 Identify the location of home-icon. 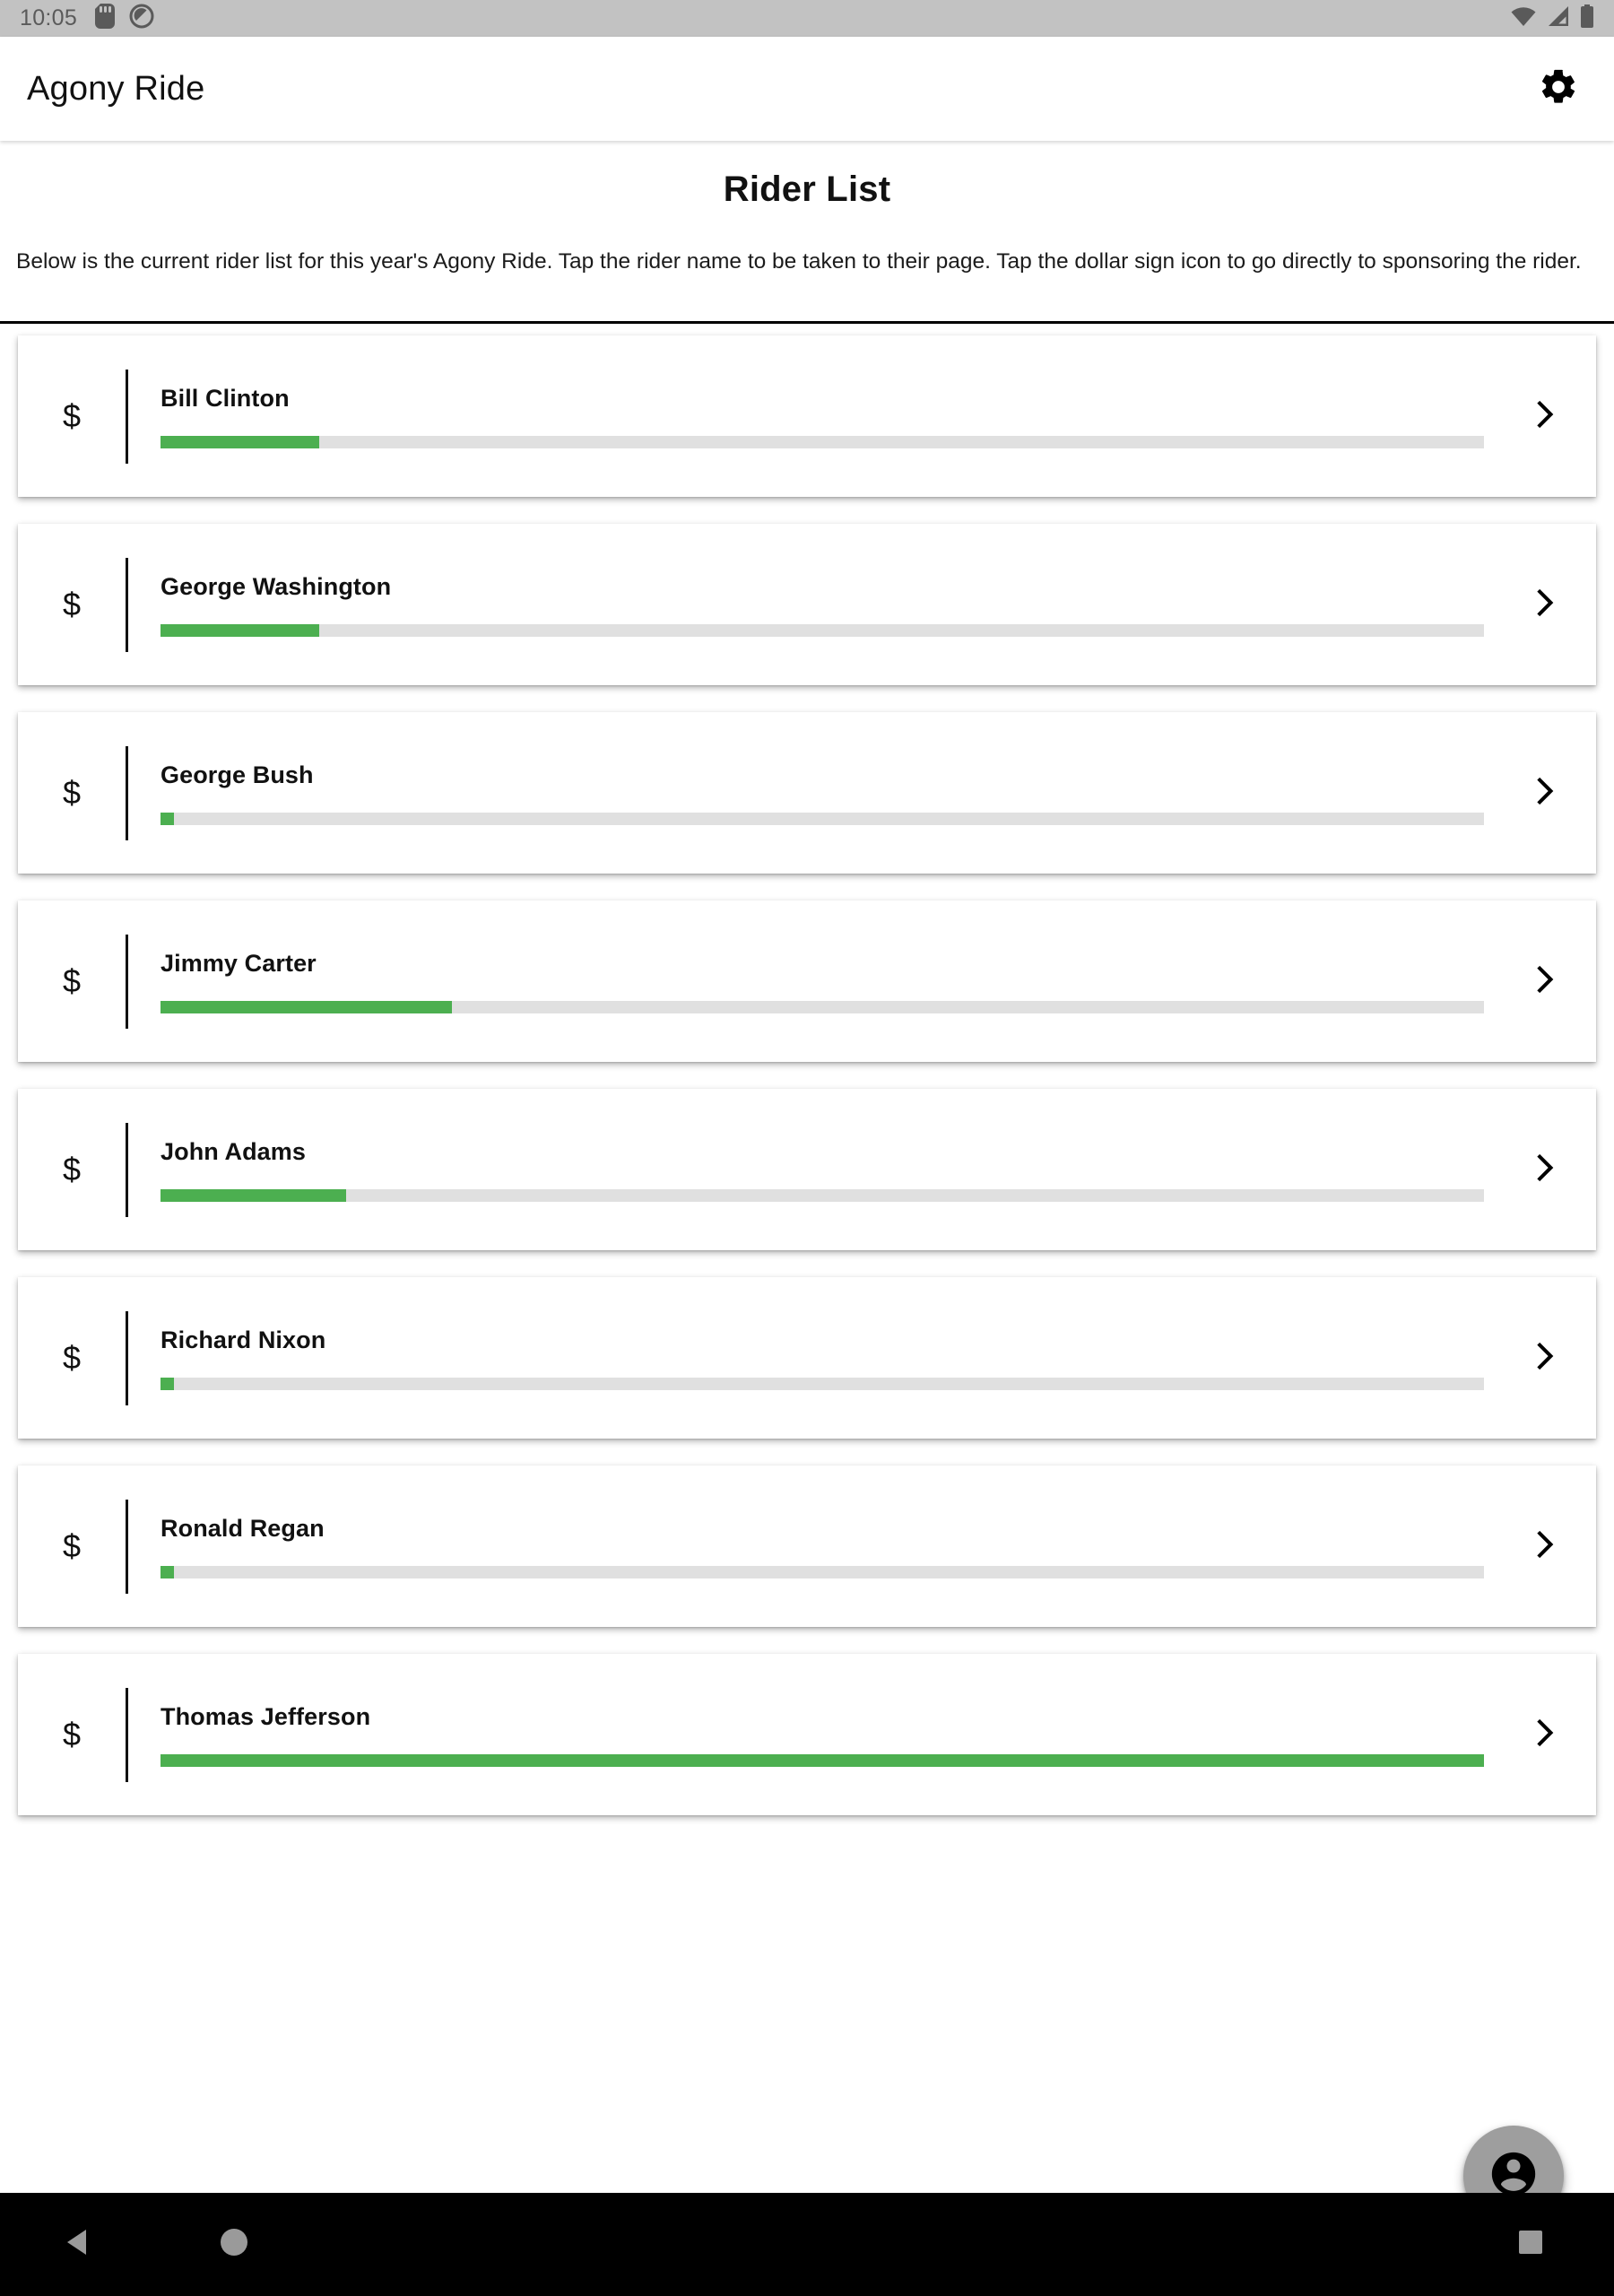
(234, 2244).